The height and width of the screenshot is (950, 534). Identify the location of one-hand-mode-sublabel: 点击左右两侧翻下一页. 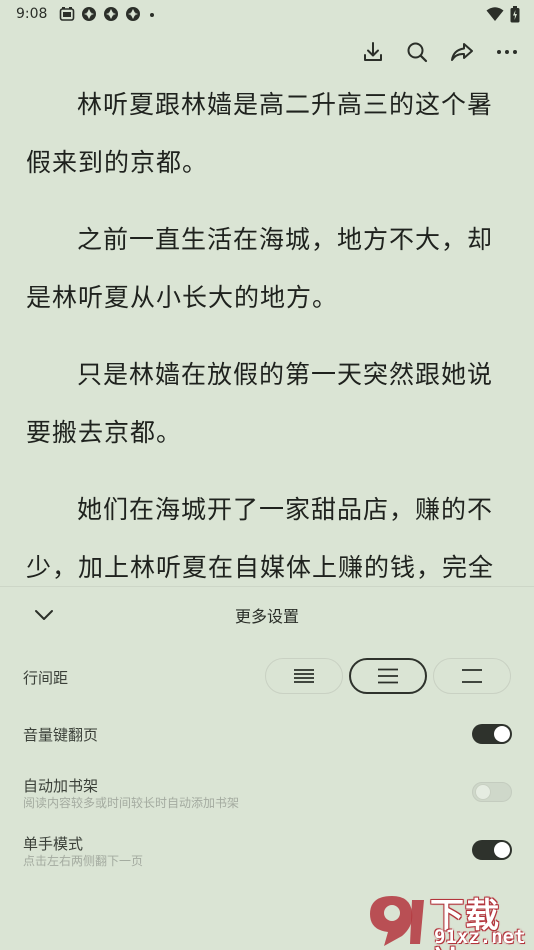
(83, 861).